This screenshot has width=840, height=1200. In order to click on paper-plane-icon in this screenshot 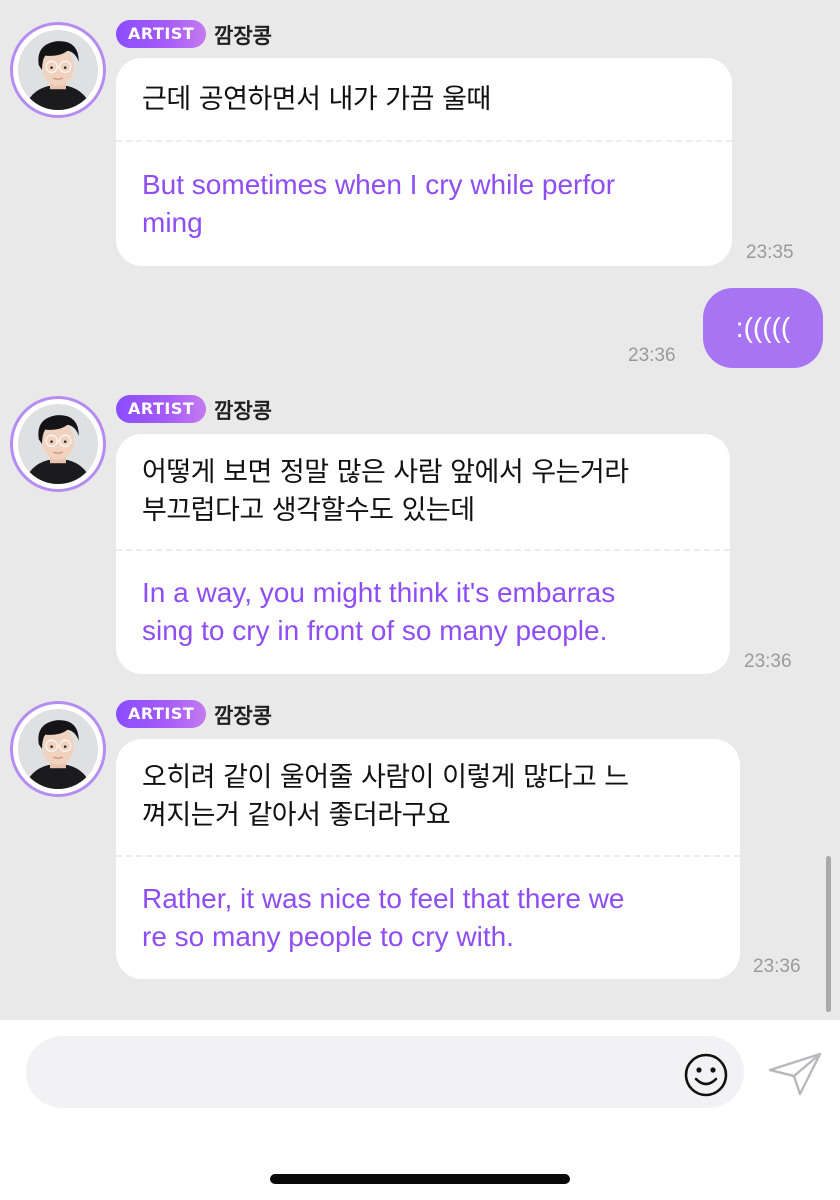, I will do `click(795, 1074)`.